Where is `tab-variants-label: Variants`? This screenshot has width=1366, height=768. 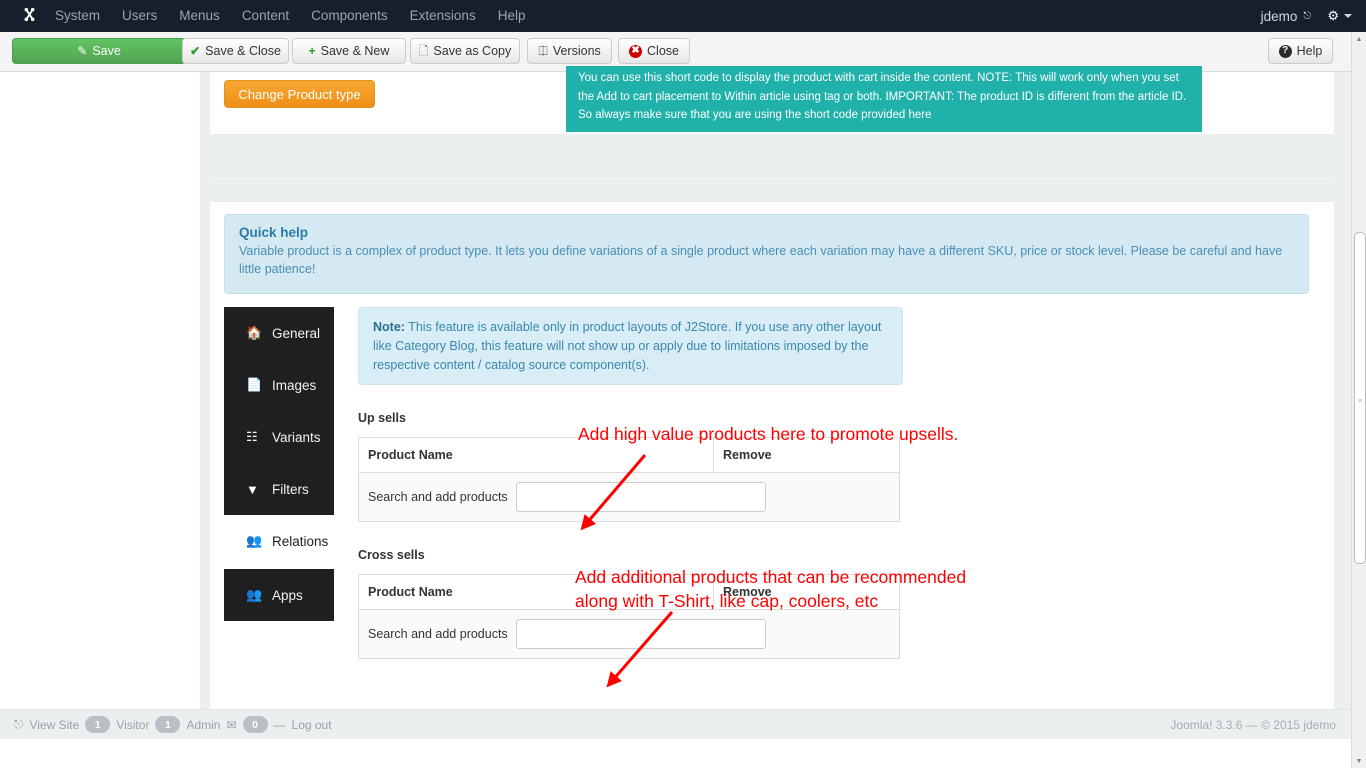 tab-variants-label: Variants is located at coordinates (296, 437).